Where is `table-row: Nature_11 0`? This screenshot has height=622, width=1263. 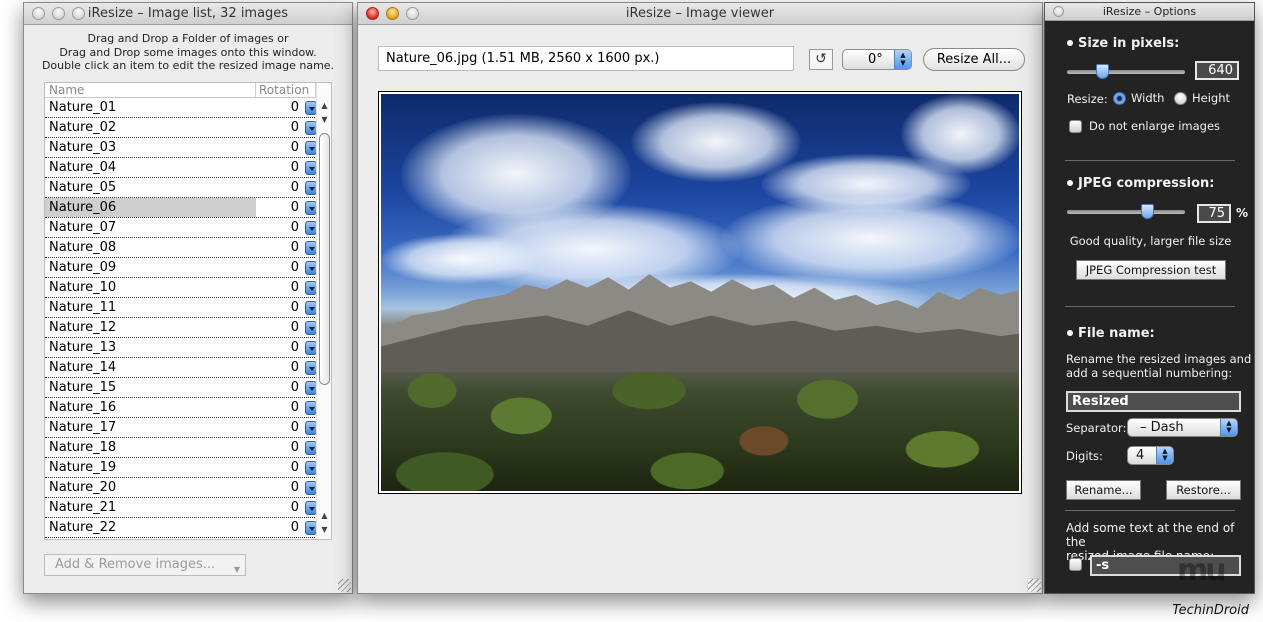
table-row: Nature_11 0 is located at coordinates (188, 308).